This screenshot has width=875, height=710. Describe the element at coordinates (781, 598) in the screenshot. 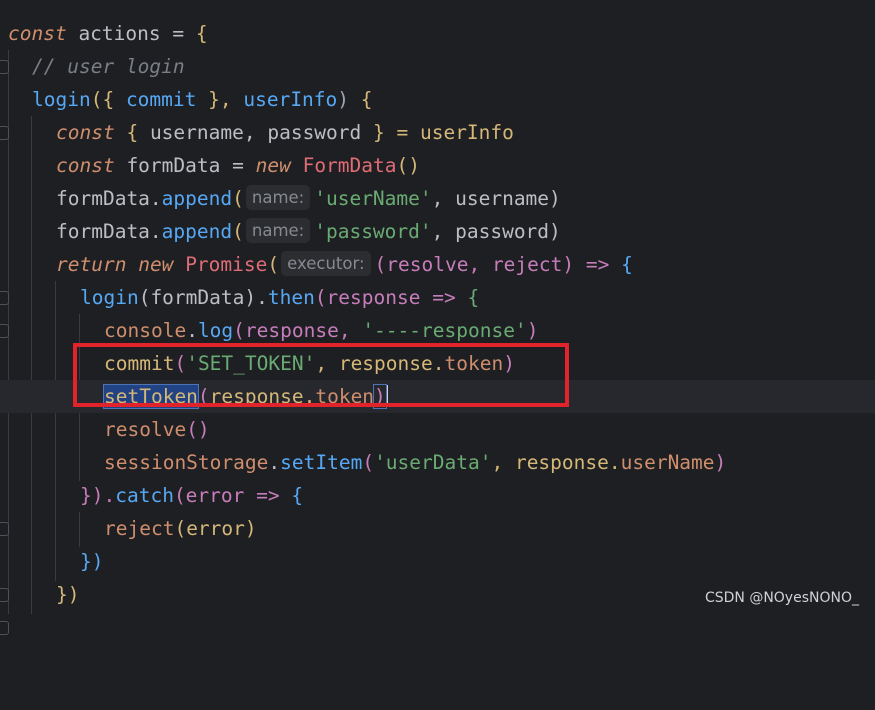

I see `watermark: CSDN @NOyesNONO_` at that location.